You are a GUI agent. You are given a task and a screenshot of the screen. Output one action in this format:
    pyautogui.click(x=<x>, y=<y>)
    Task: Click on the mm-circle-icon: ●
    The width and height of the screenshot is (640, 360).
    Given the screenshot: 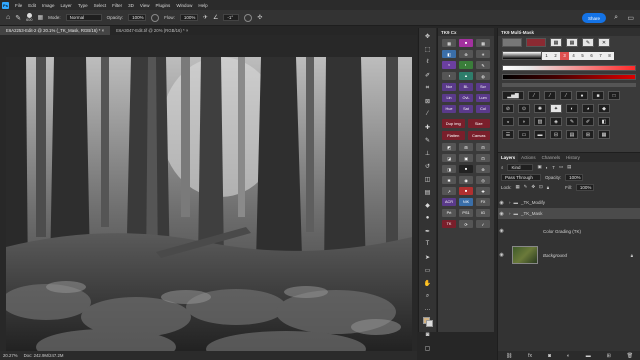 What is the action you would take?
    pyautogui.click(x=582, y=95)
    